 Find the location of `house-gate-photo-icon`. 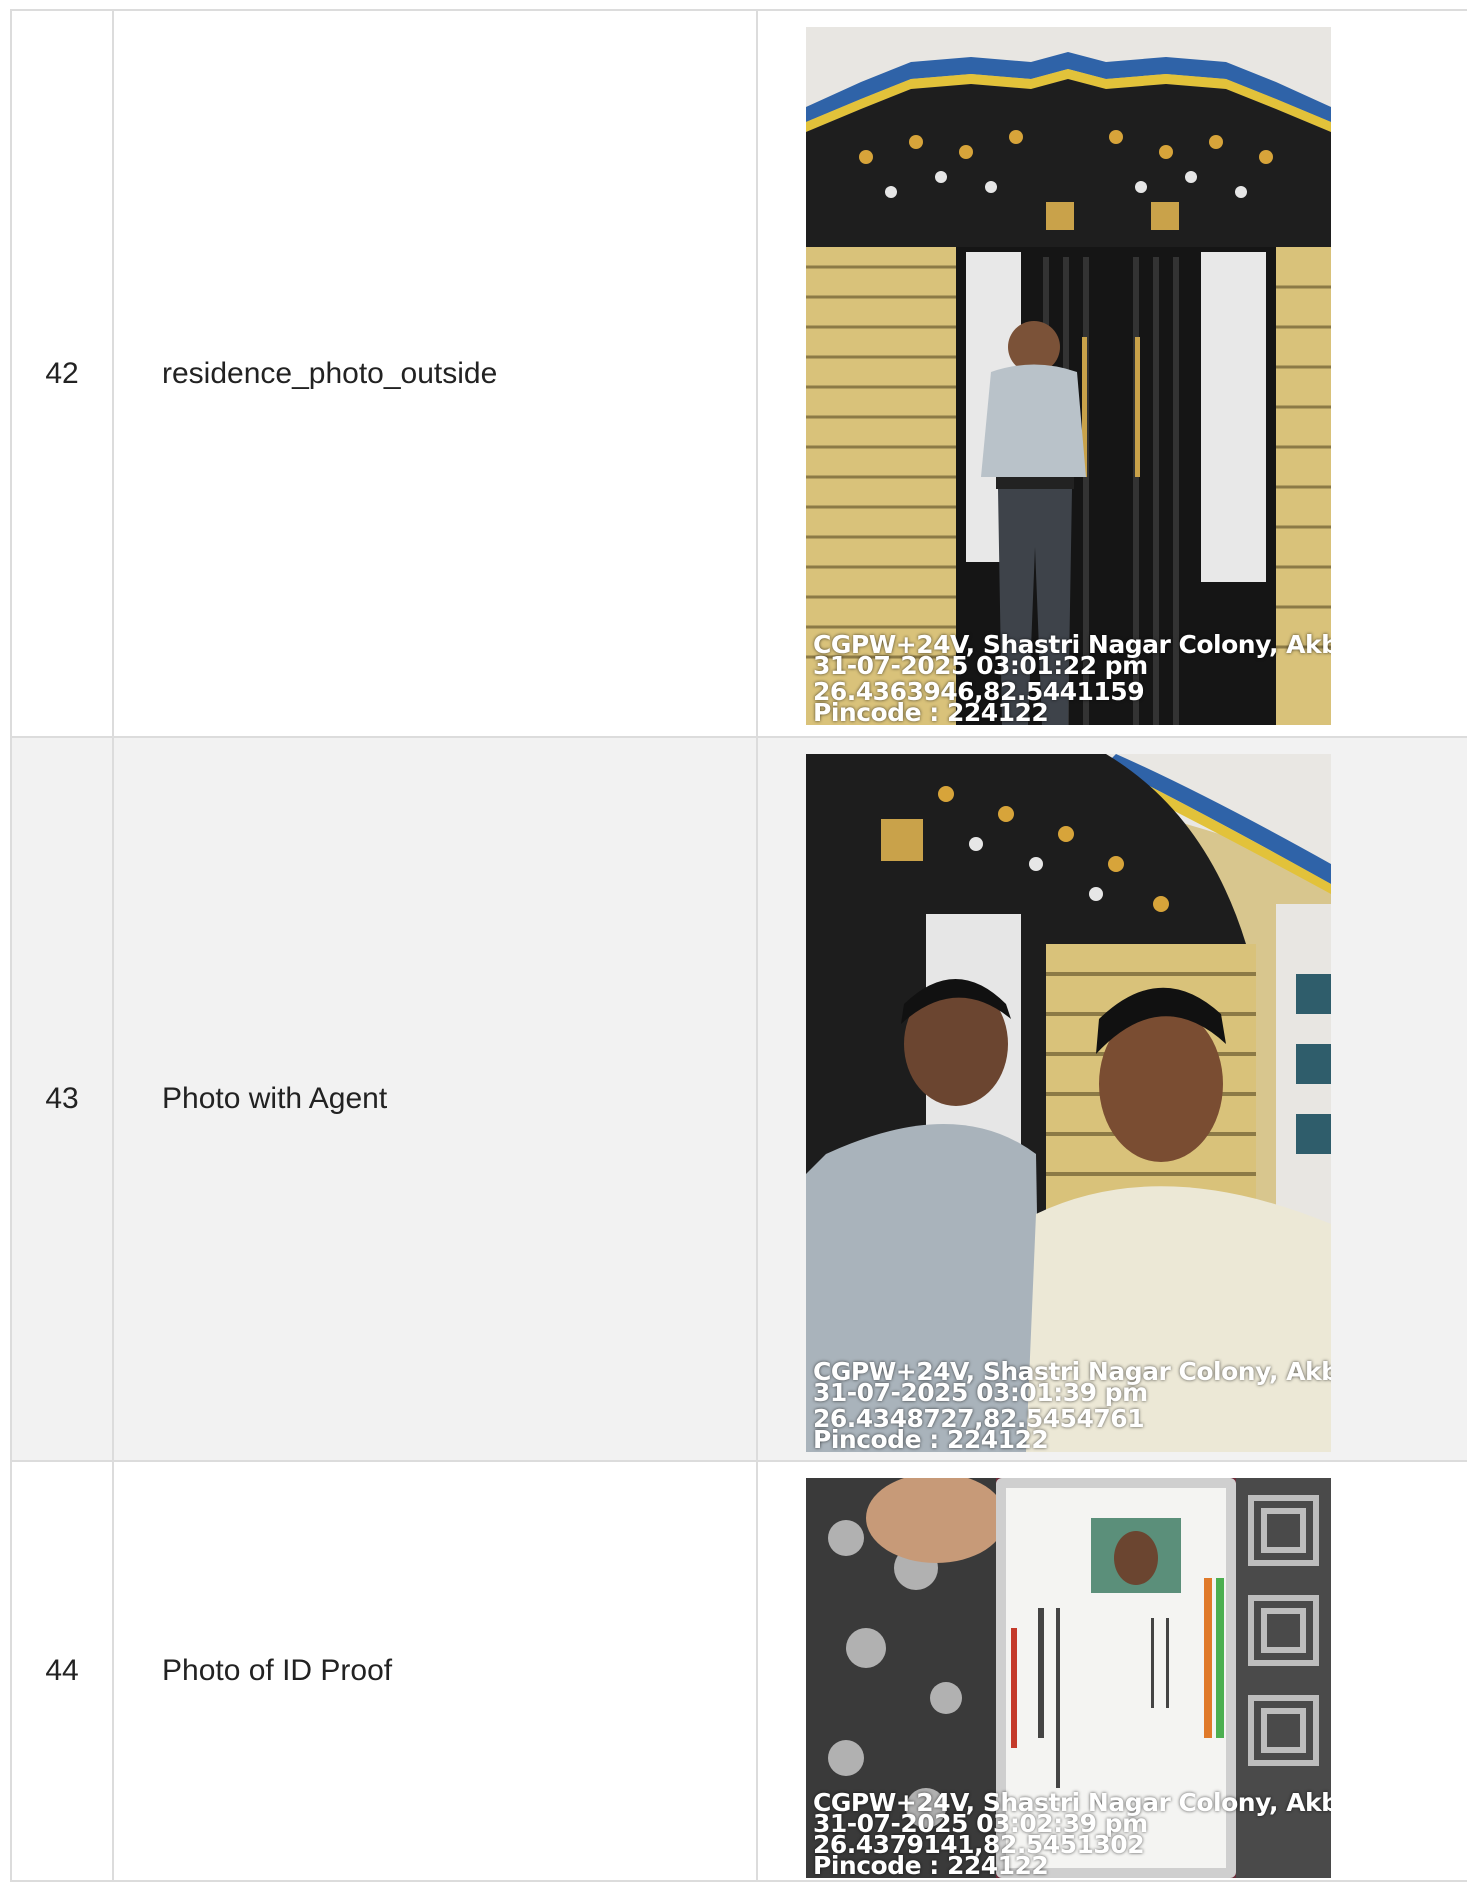

house-gate-photo-icon is located at coordinates (1068, 376).